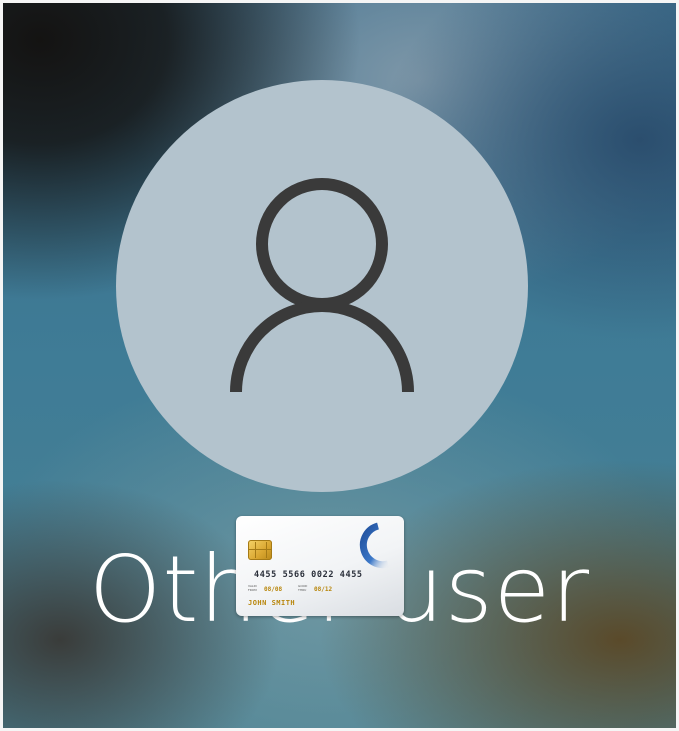  I want to click on valid-thru-date: 08/12, so click(323, 589).